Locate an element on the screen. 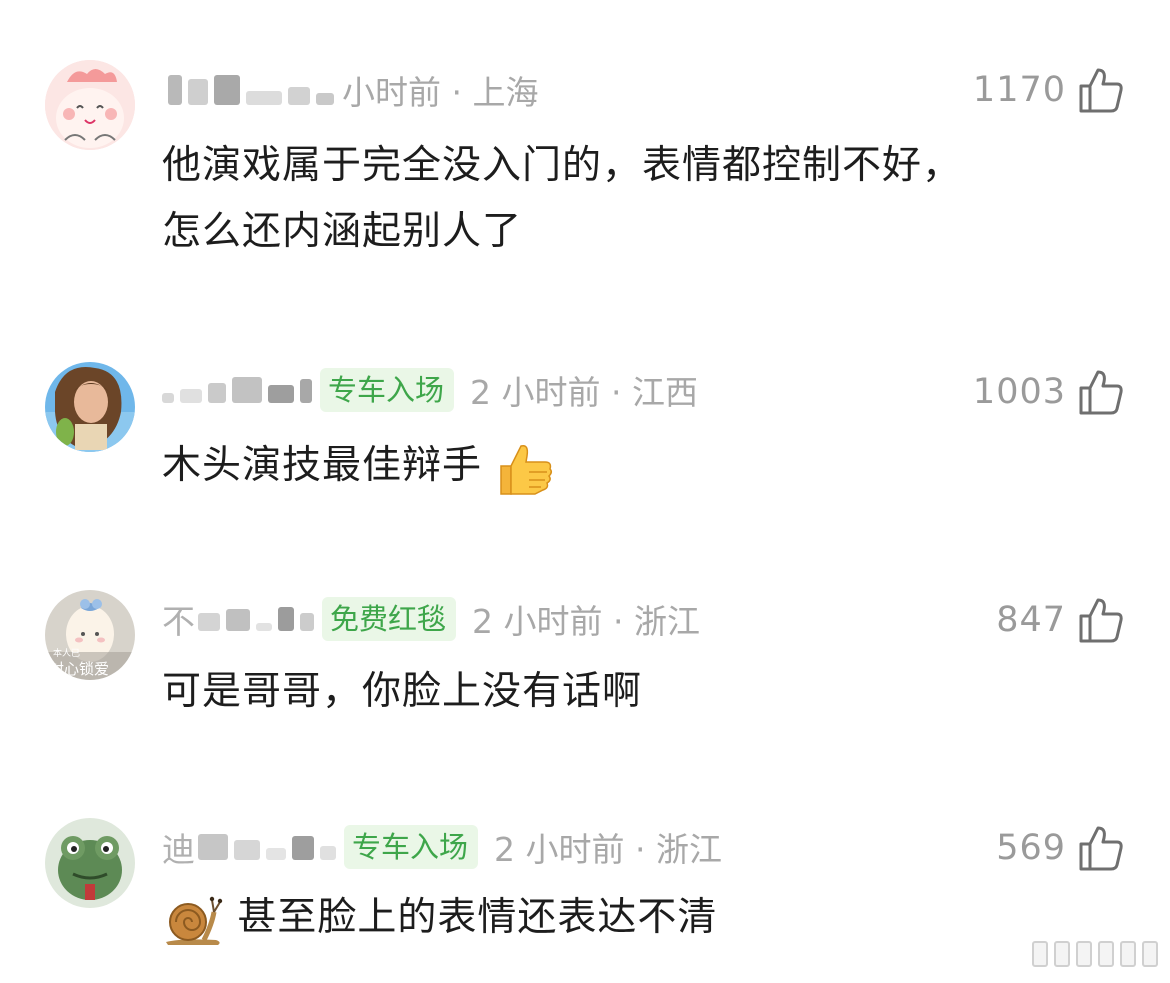 This screenshot has height=983, width=1170. comment-text: 他演戏属于完全没入门的，表情都控制不好， 怎么还内涵起别人了 is located at coordinates (642, 199).